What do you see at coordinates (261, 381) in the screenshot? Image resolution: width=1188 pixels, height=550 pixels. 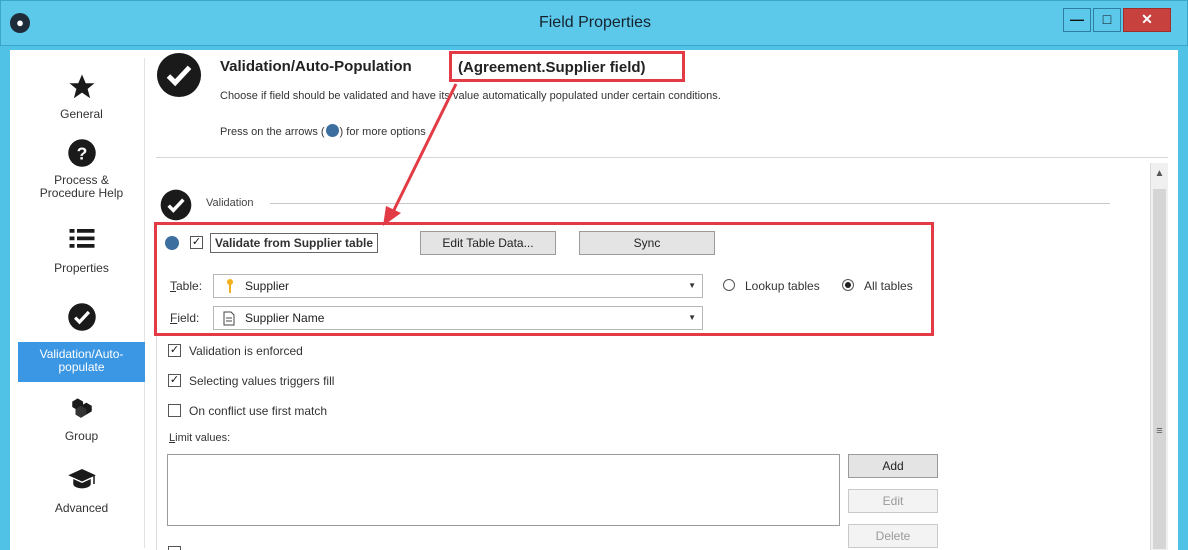 I see `triggers-fill-label: Selecting values triggers fill` at bounding box center [261, 381].